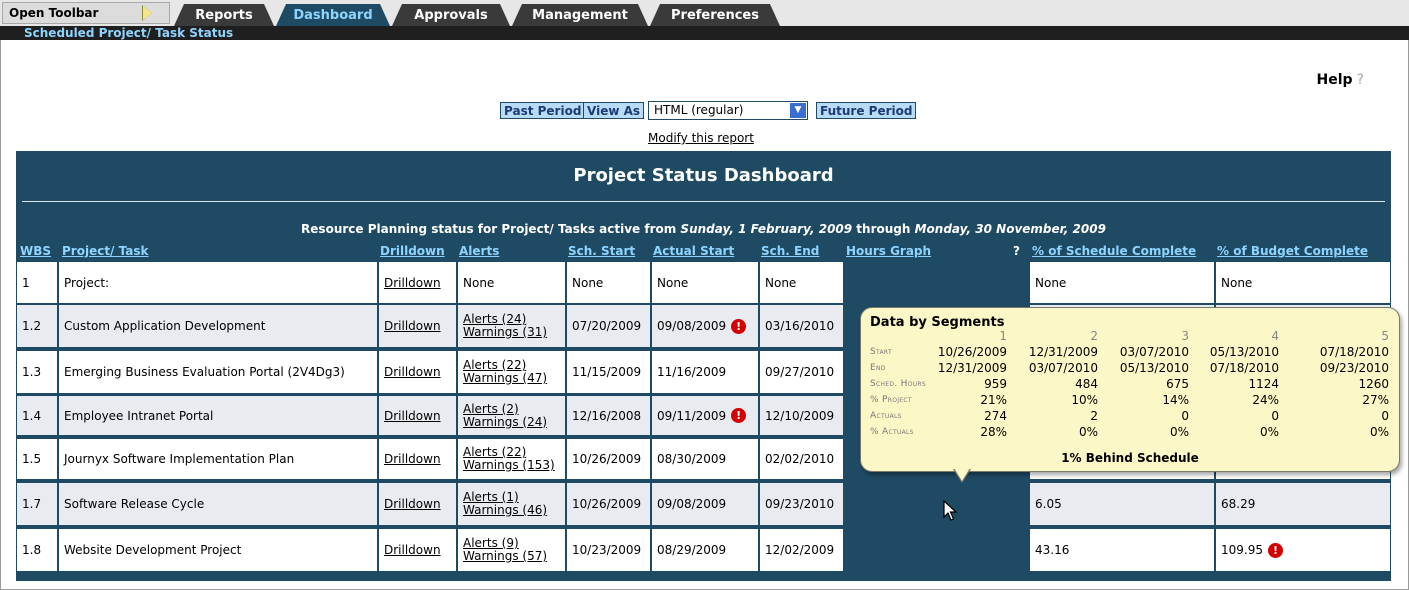 This screenshot has width=1409, height=590. Describe the element at coordinates (692, 415) in the screenshot. I see `actual-start-value: 09/11/2009` at that location.